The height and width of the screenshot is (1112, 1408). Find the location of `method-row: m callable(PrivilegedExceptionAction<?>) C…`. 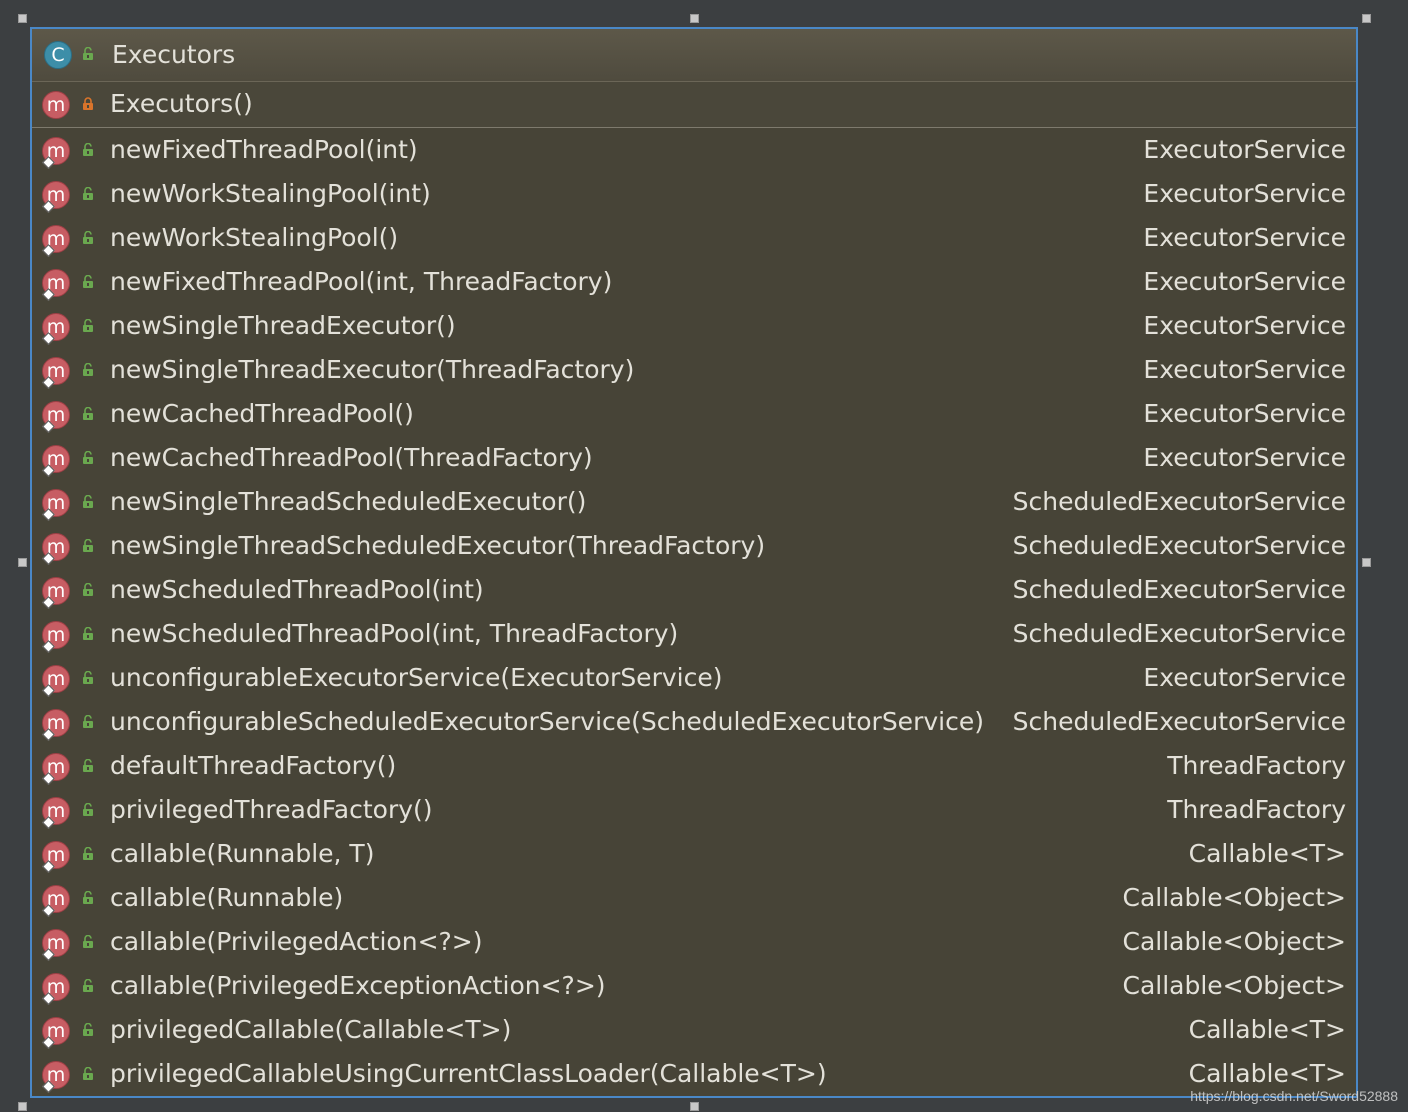

method-row: m callable(PrivilegedExceptionAction<?>) C… is located at coordinates (694, 986).